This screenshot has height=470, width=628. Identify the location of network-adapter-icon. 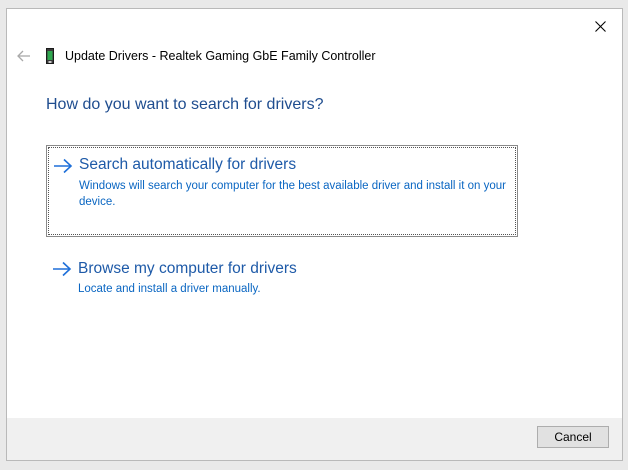
(50, 56).